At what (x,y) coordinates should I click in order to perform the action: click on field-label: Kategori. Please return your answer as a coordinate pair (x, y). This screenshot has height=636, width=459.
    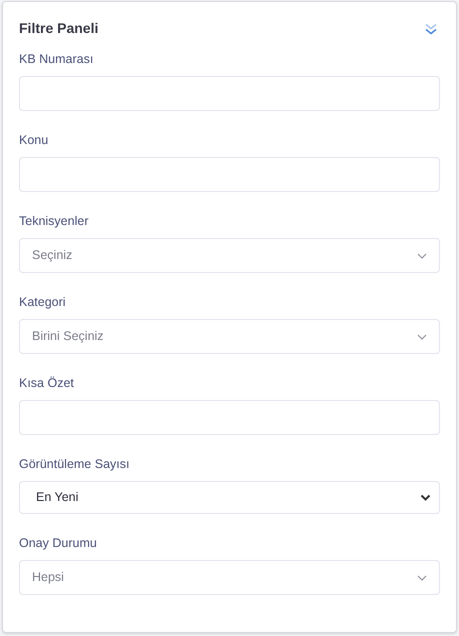
    Looking at the image, I should click on (43, 302).